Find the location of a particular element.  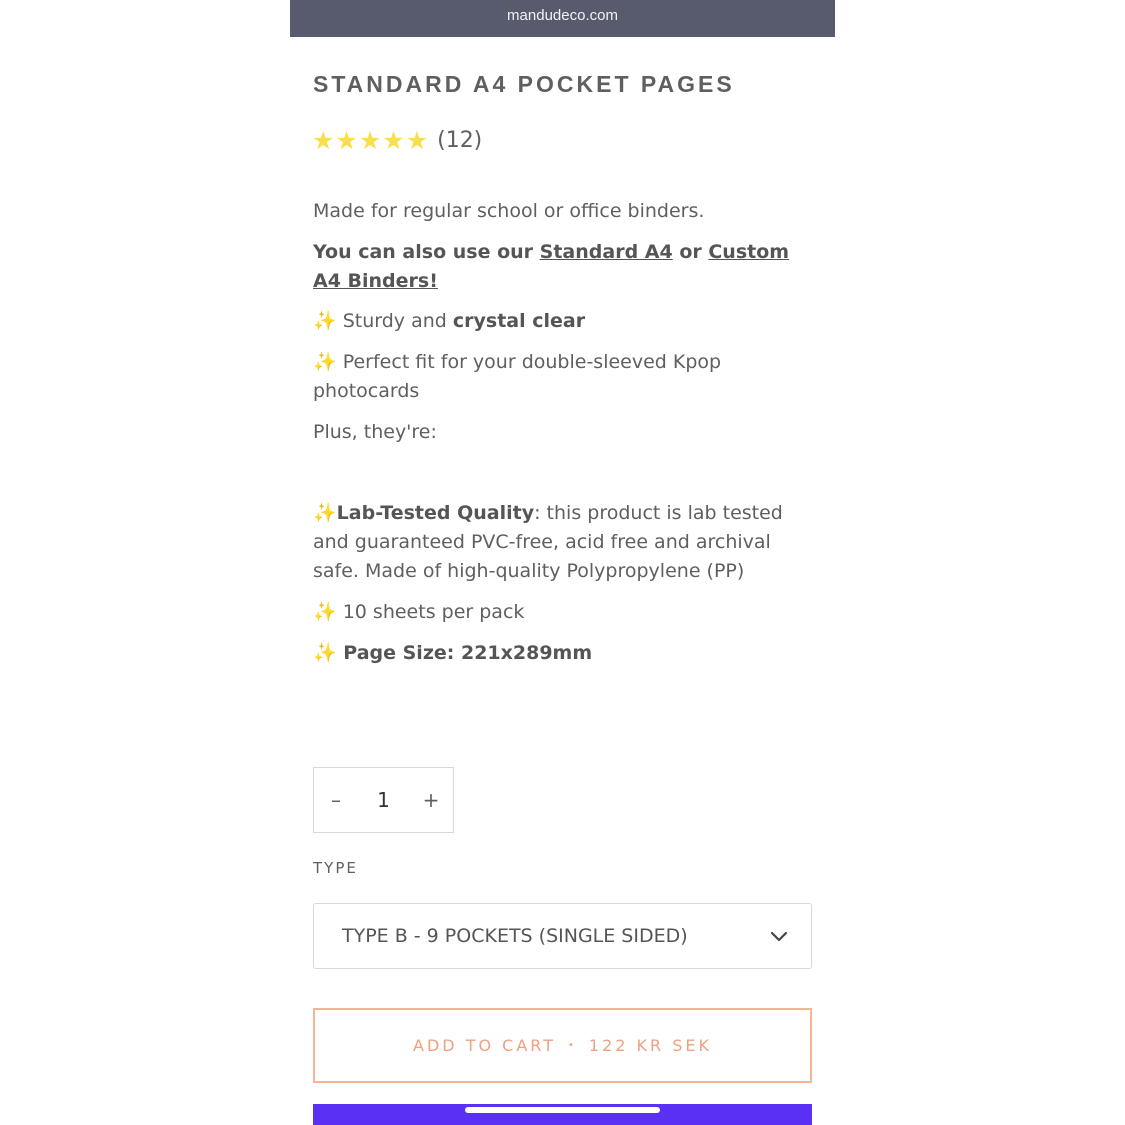

type-select: TYPE B - 9 POCKETS (SINGLE SIDED) is located at coordinates (562, 936).